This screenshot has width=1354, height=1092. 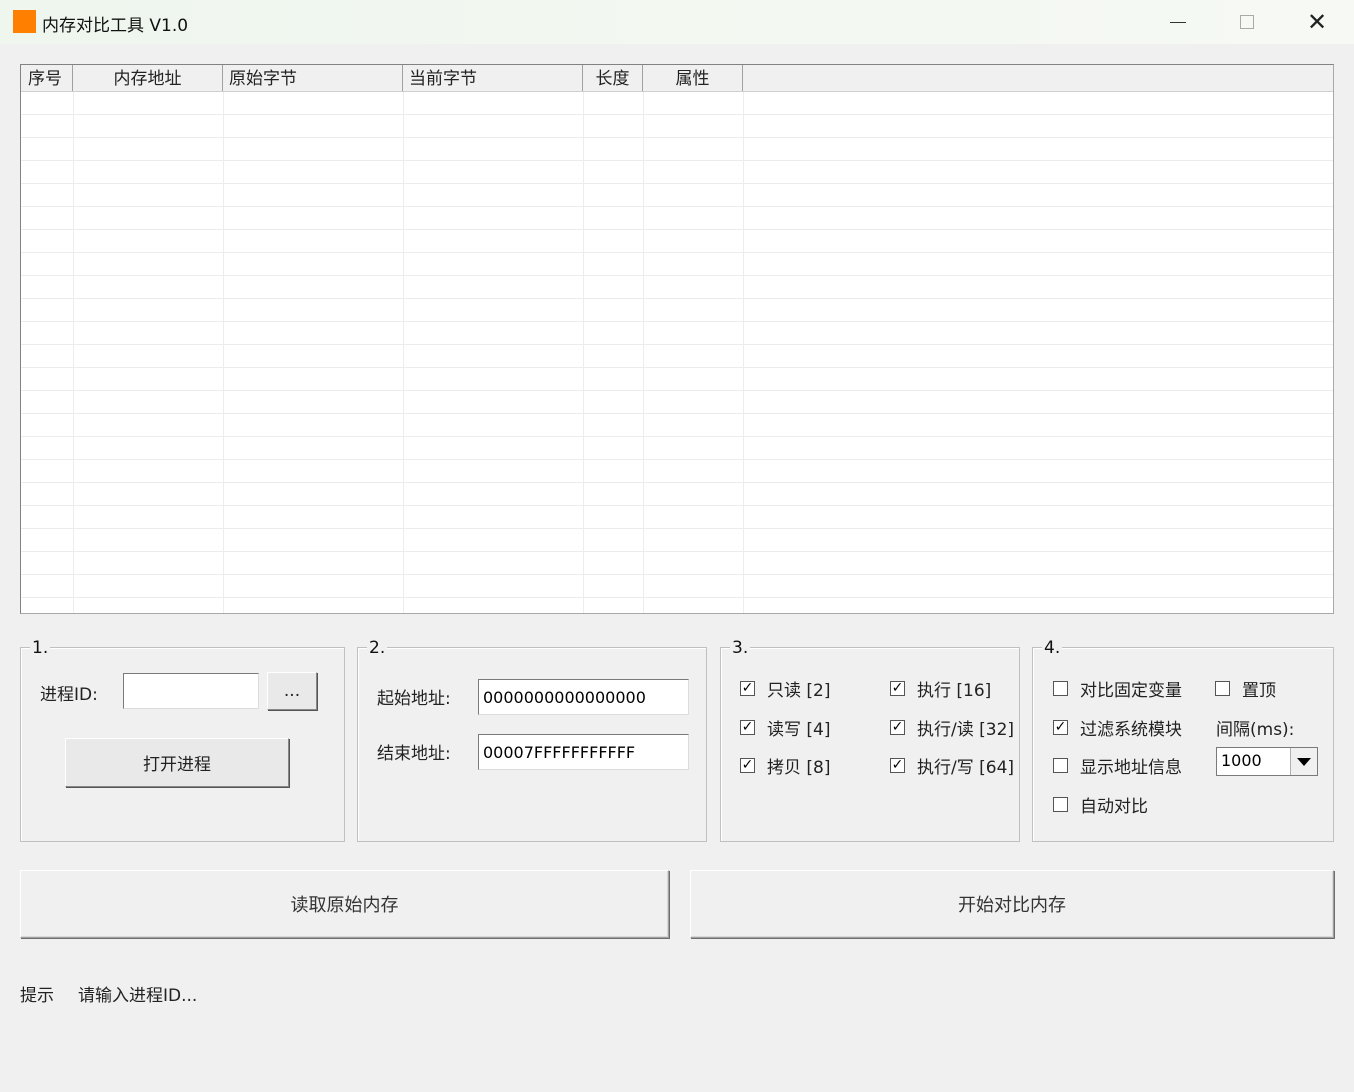 What do you see at coordinates (1259, 691) in the screenshot?
I see `checkbox-label: 置顶` at bounding box center [1259, 691].